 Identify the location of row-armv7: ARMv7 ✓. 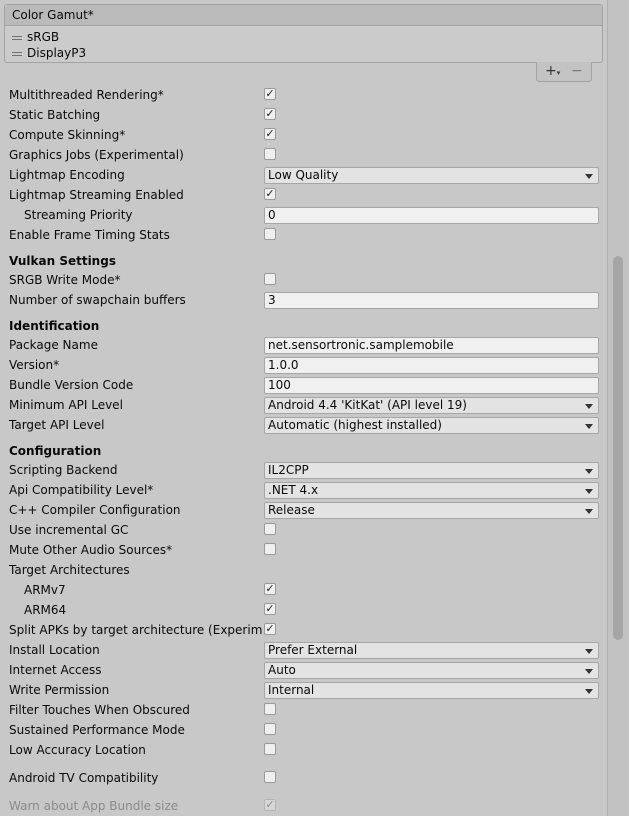
(303, 590).